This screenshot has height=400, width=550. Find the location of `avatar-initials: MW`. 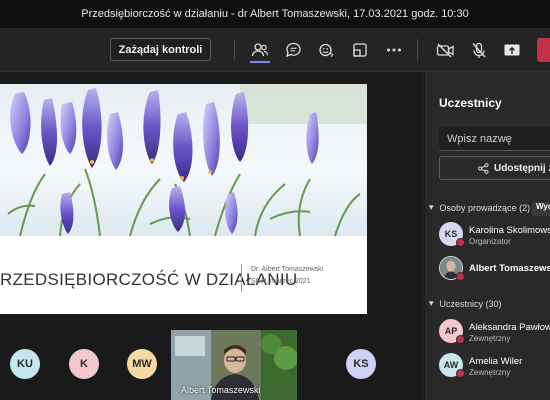

avatar-initials: MW is located at coordinates (142, 364).